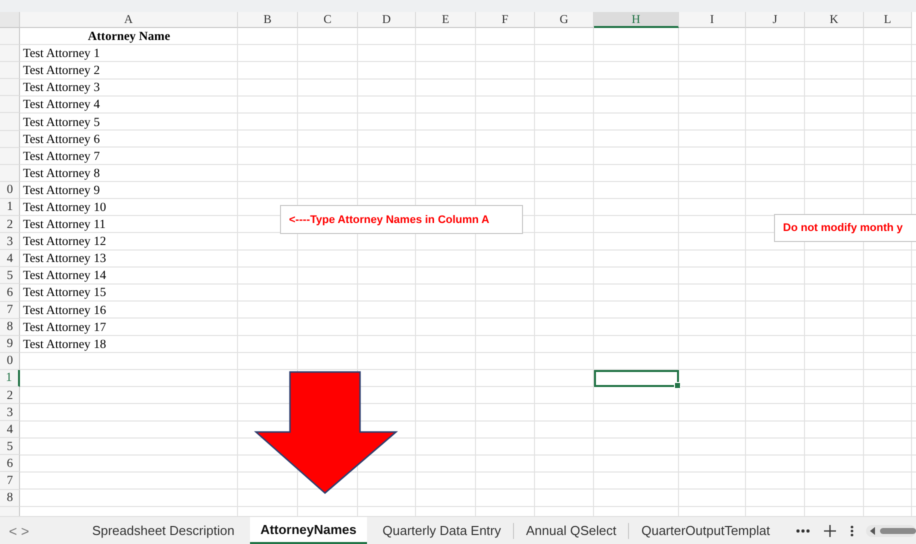  What do you see at coordinates (571, 530) in the screenshot?
I see `sheet-tab: Annual QSelect` at bounding box center [571, 530].